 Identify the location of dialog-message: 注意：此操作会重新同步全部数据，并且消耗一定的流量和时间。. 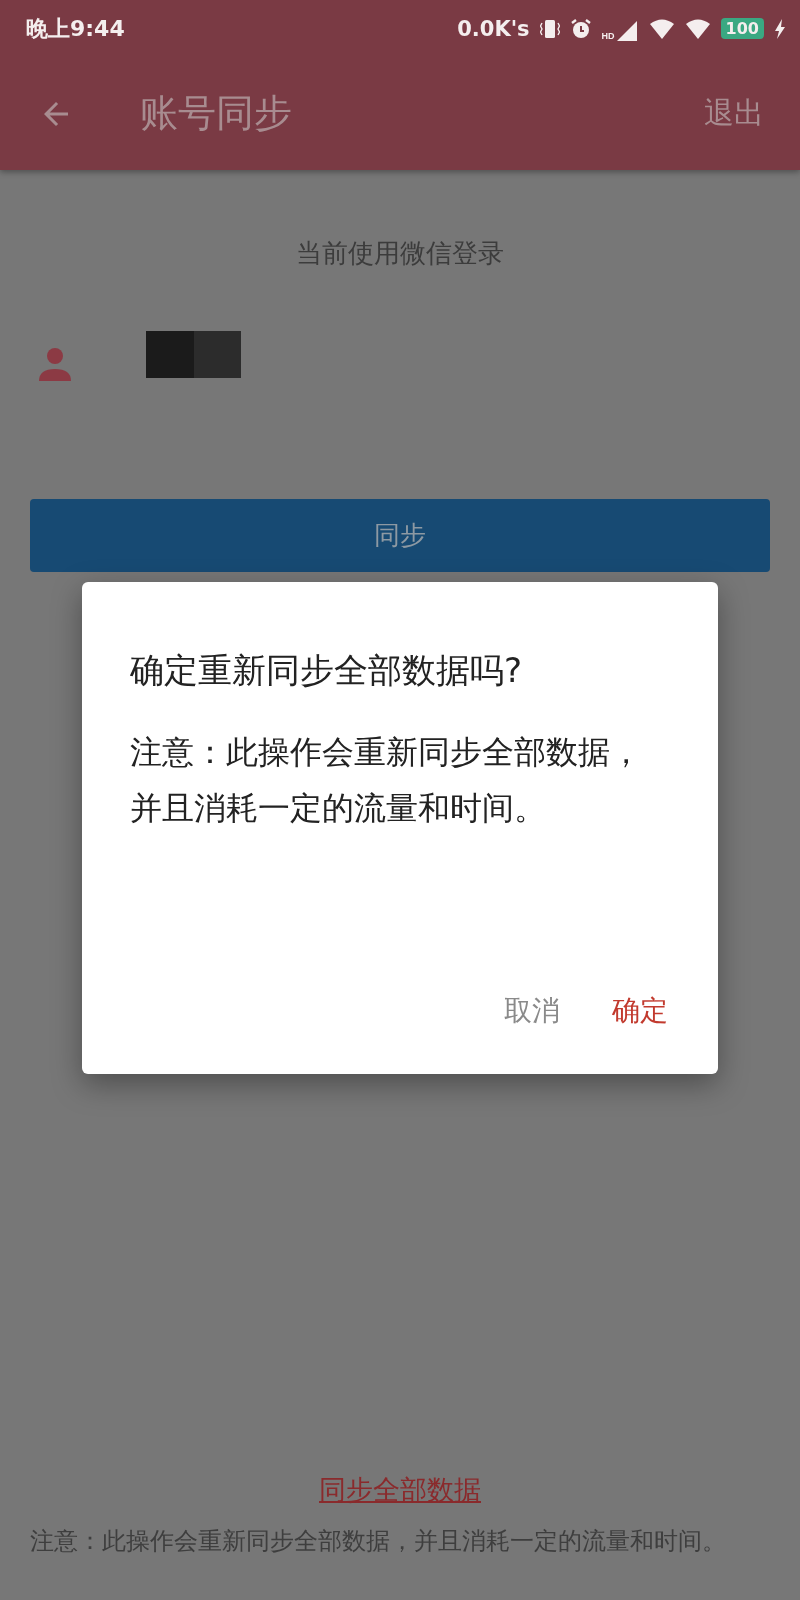
(386, 780).